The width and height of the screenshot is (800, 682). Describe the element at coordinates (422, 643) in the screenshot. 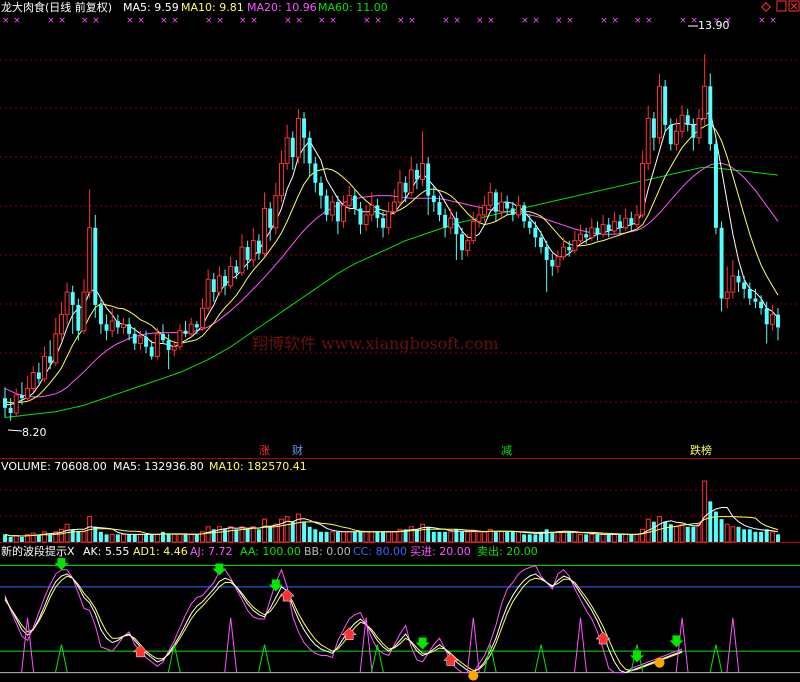

I see `sell-arrow-icon` at that location.